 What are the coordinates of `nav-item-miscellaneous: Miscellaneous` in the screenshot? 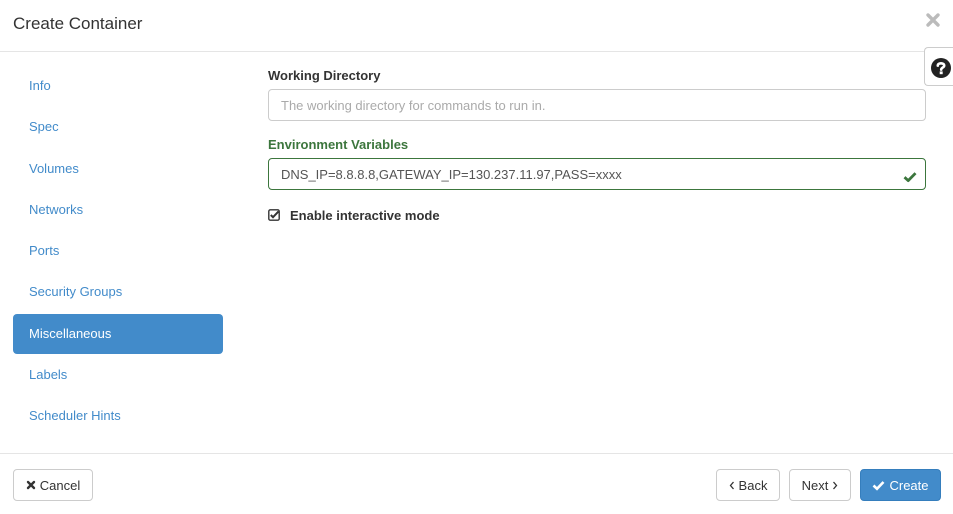 It's located at (118, 333).